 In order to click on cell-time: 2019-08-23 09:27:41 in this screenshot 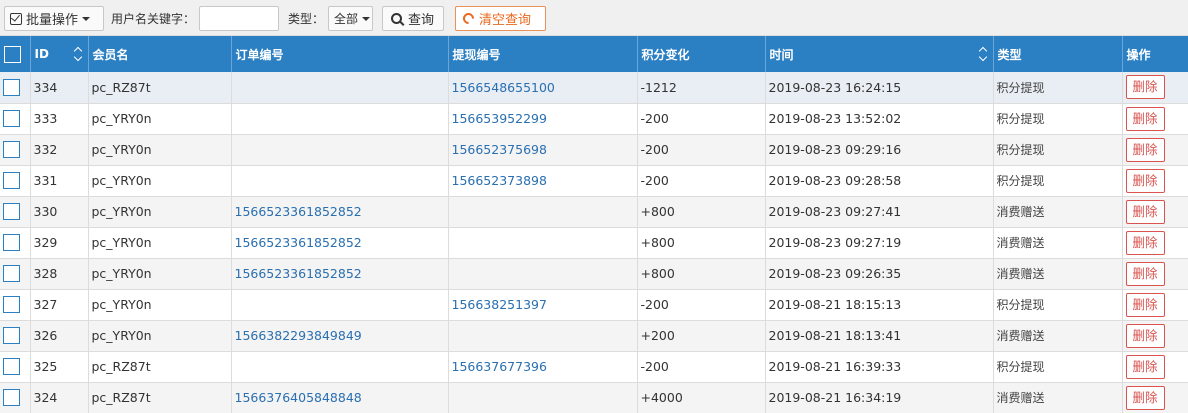, I will do `click(879, 212)`.